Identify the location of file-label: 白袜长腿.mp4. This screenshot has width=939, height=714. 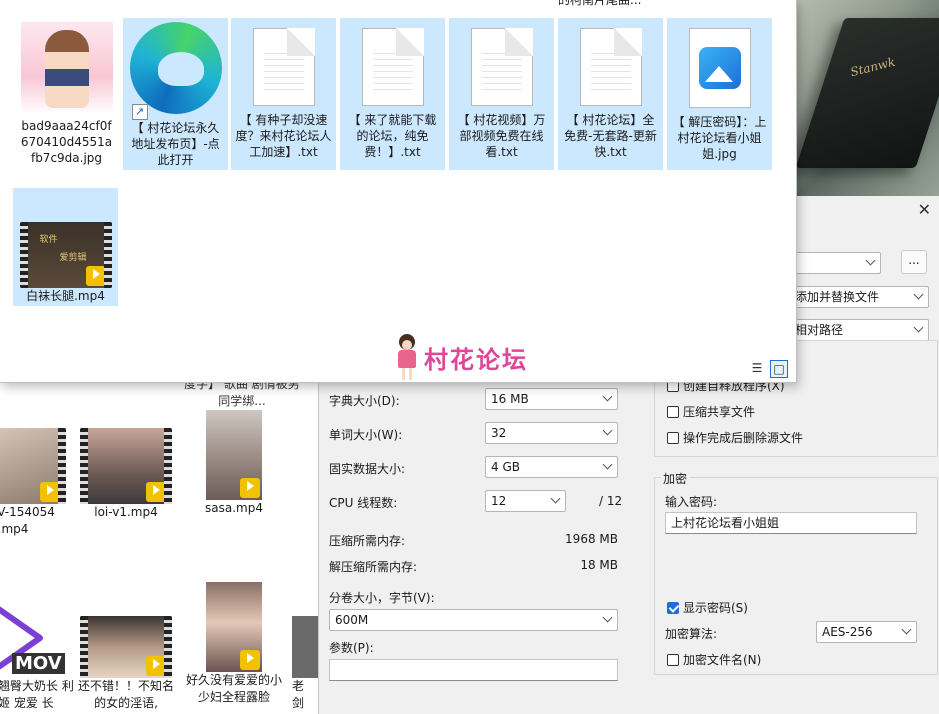
(65, 296).